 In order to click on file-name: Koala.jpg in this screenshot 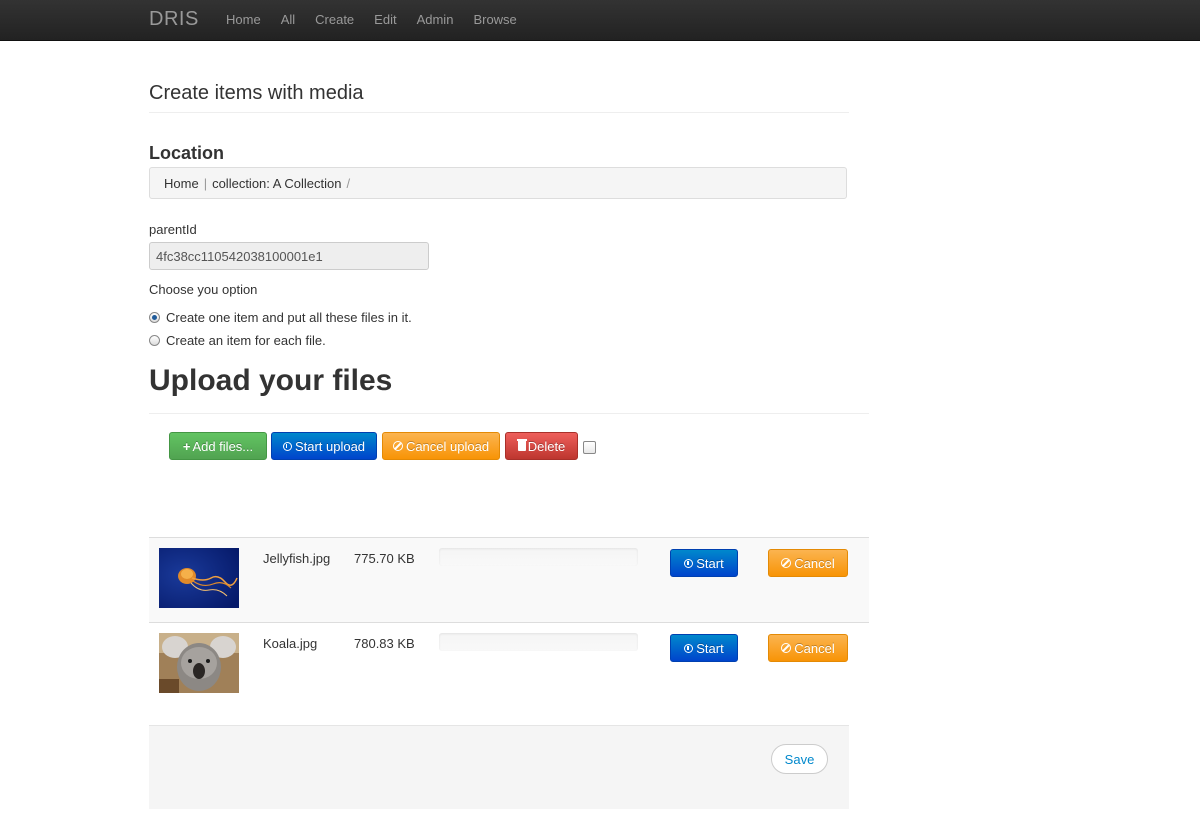, I will do `click(290, 643)`.